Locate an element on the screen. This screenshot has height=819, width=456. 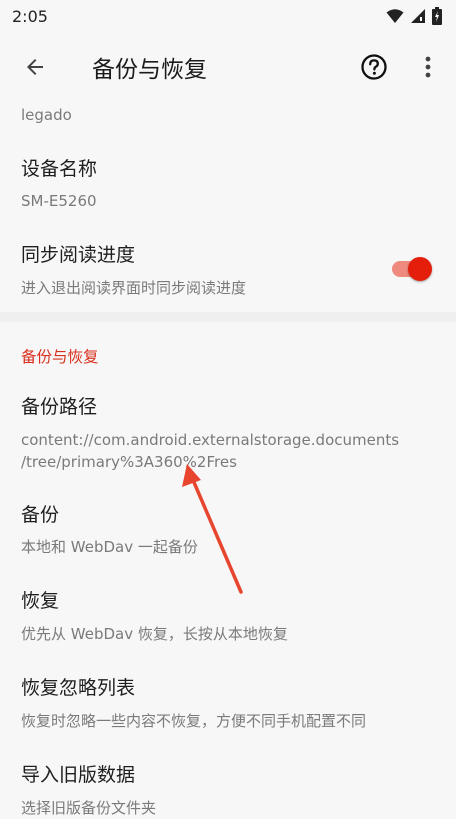
previous-item-summary: legado is located at coordinates (46, 115).